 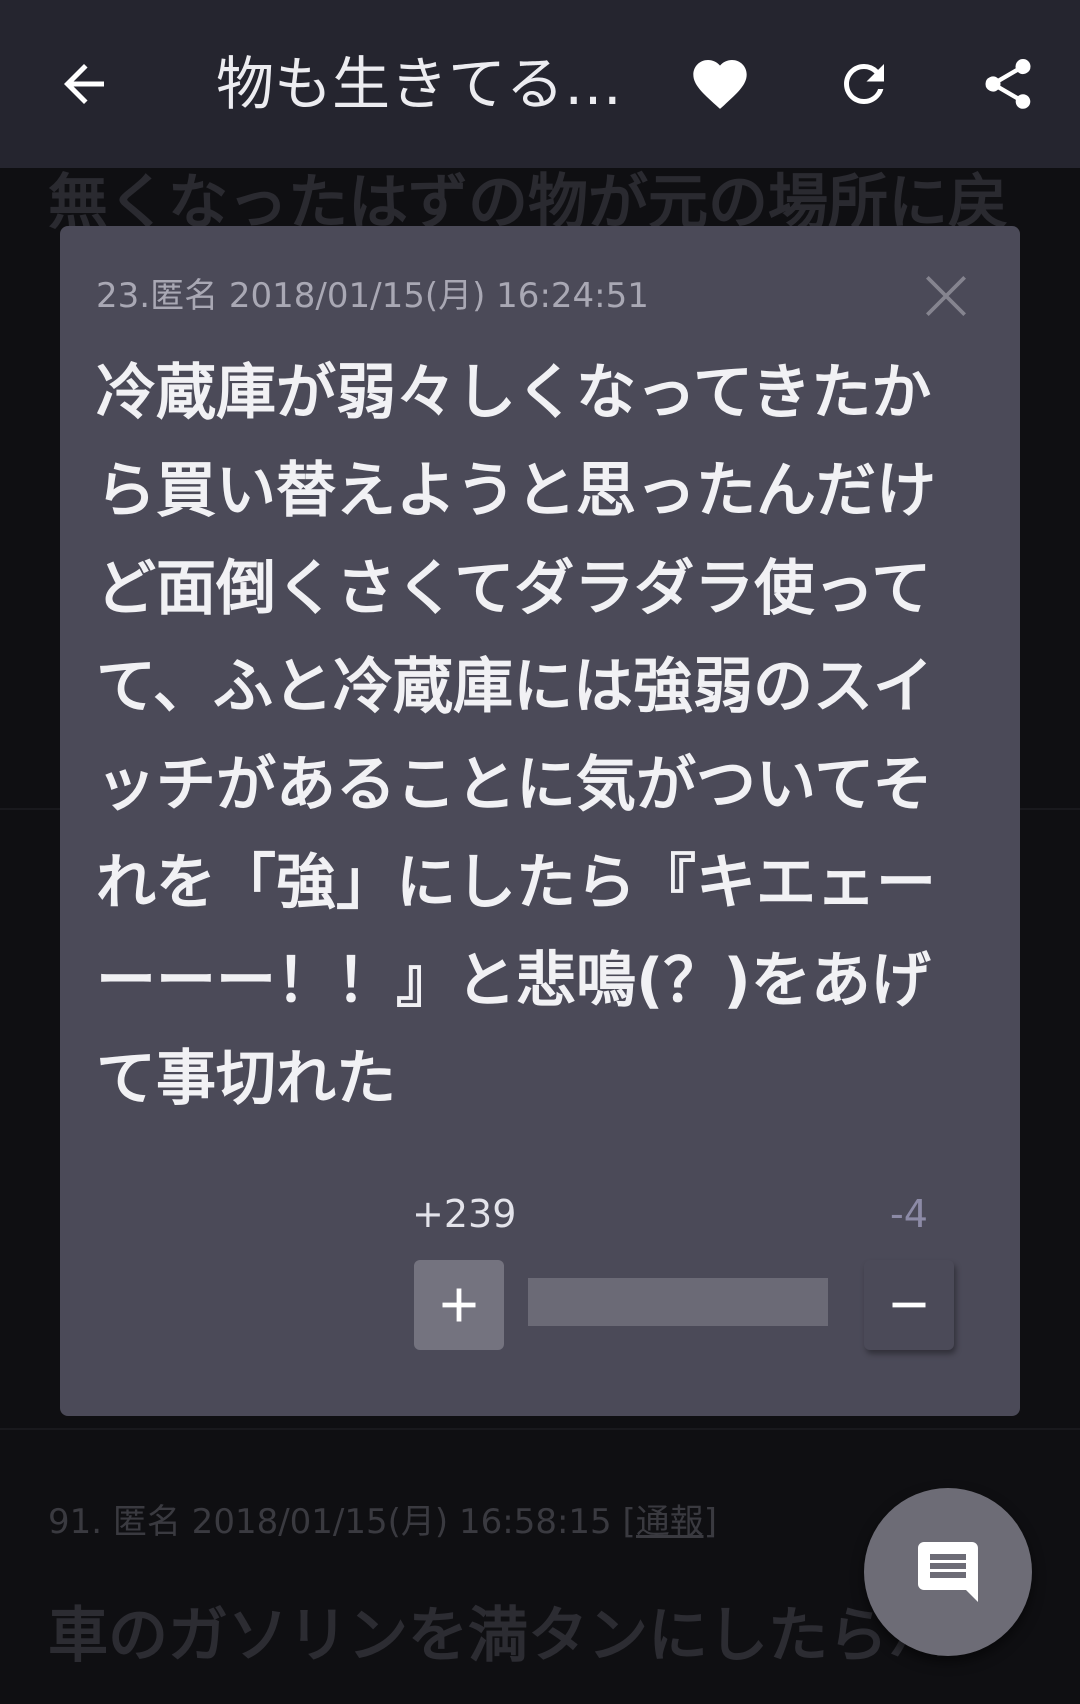 I want to click on share-icon, so click(x=1008, y=84).